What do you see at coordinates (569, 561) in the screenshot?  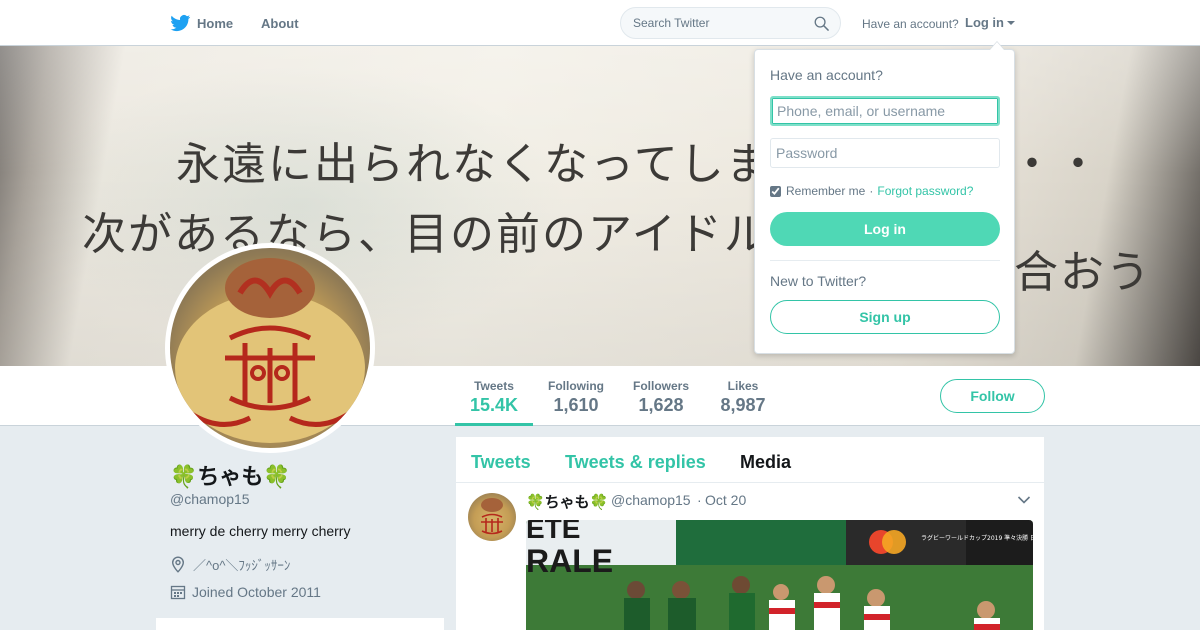 I see `media-text-rale: RALE` at bounding box center [569, 561].